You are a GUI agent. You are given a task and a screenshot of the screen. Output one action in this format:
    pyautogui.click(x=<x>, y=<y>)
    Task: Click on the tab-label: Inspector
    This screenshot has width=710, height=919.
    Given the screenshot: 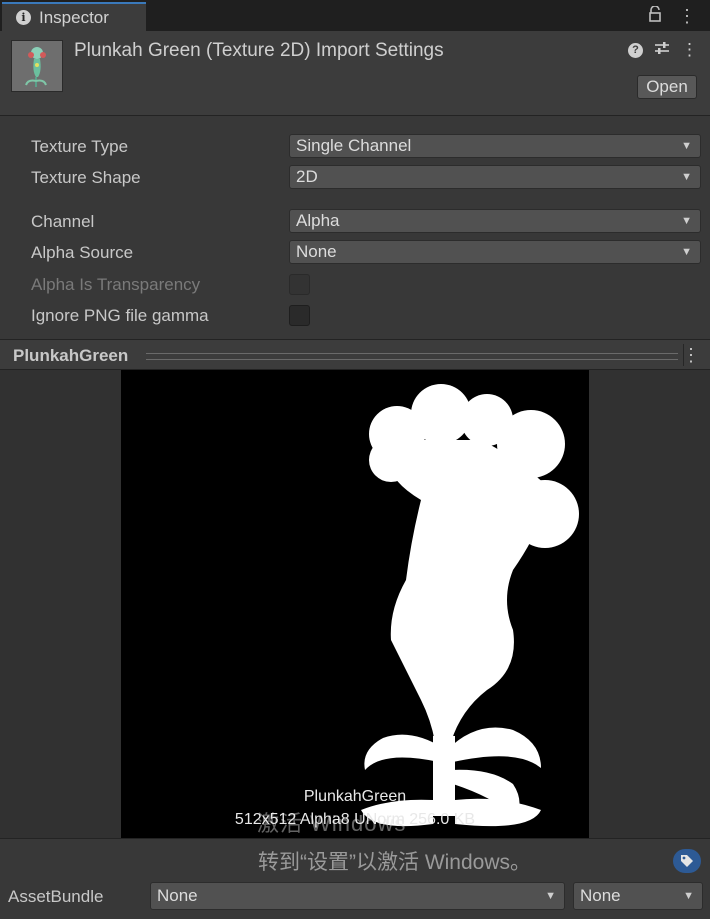 What is the action you would take?
    pyautogui.click(x=74, y=17)
    